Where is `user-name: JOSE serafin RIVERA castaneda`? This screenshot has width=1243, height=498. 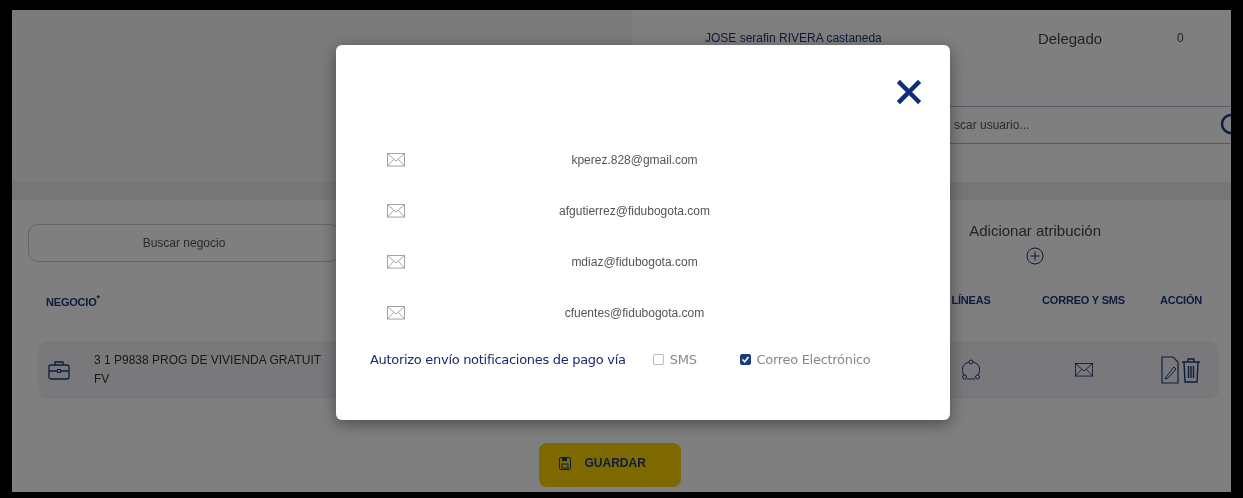 user-name: JOSE serafin RIVERA castaneda is located at coordinates (794, 38).